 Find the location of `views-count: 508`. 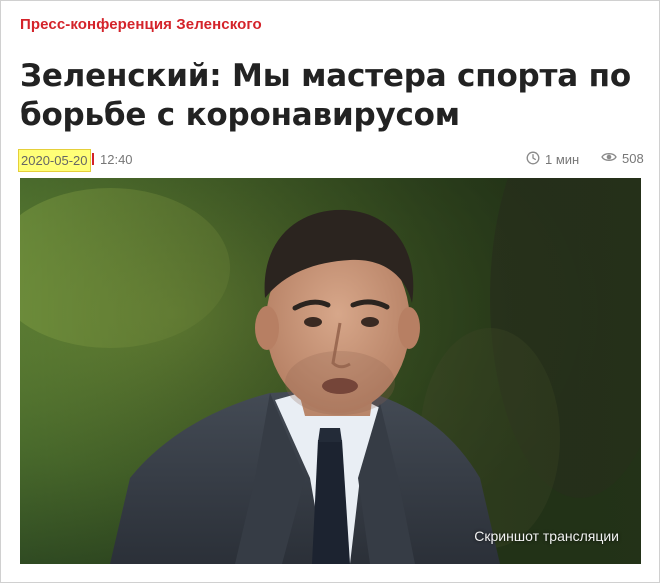

views-count: 508 is located at coordinates (622, 158).